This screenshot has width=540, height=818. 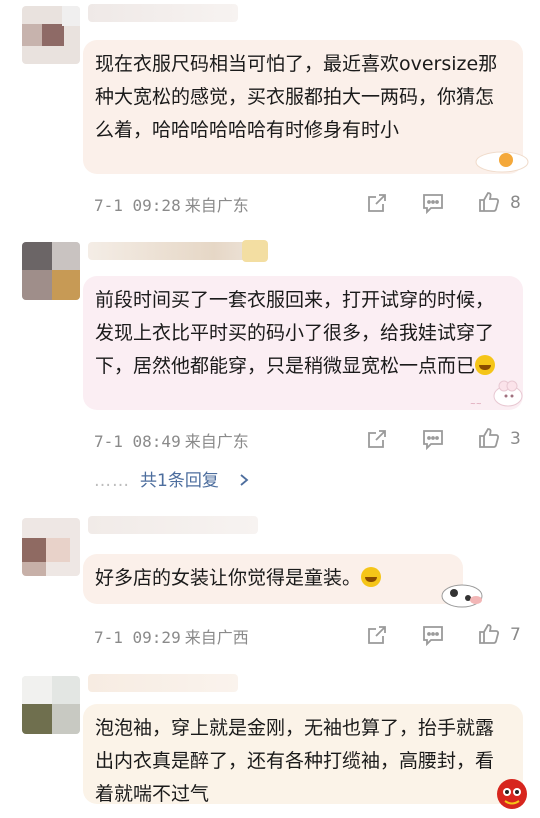 What do you see at coordinates (462, 594) in the screenshot?
I see `cow-sticker` at bounding box center [462, 594].